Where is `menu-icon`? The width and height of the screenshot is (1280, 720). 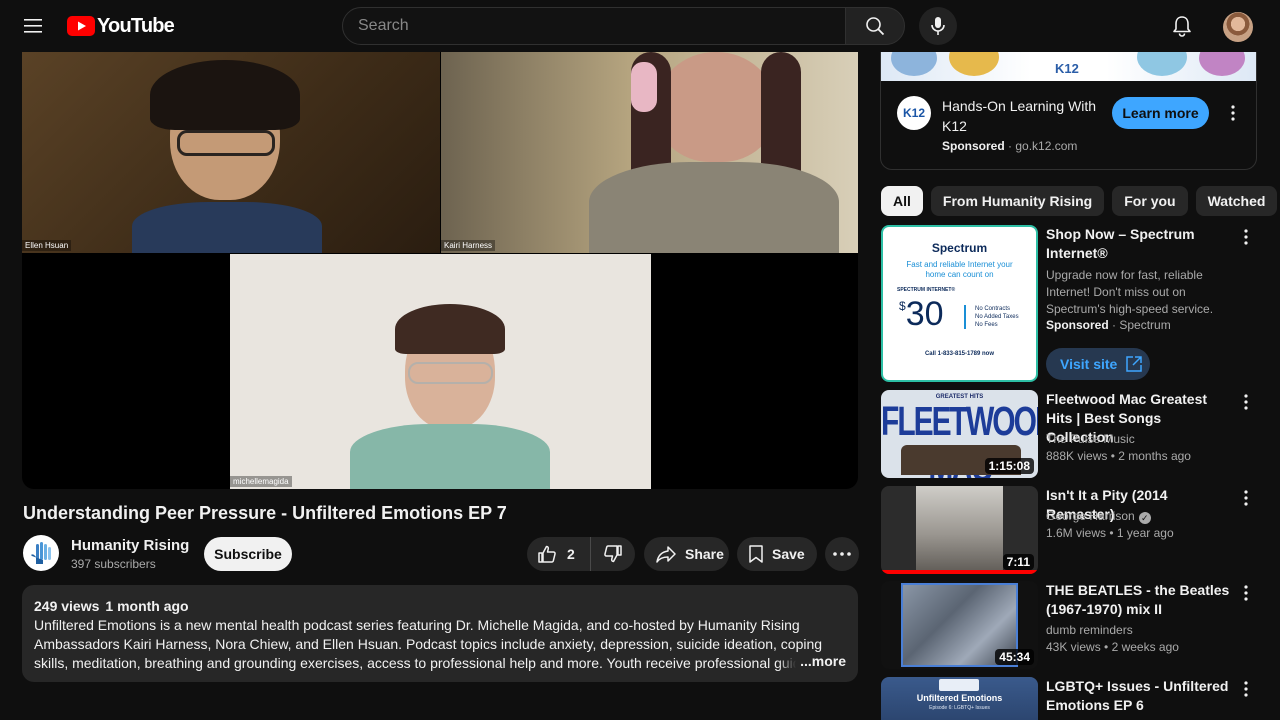 menu-icon is located at coordinates (34, 26).